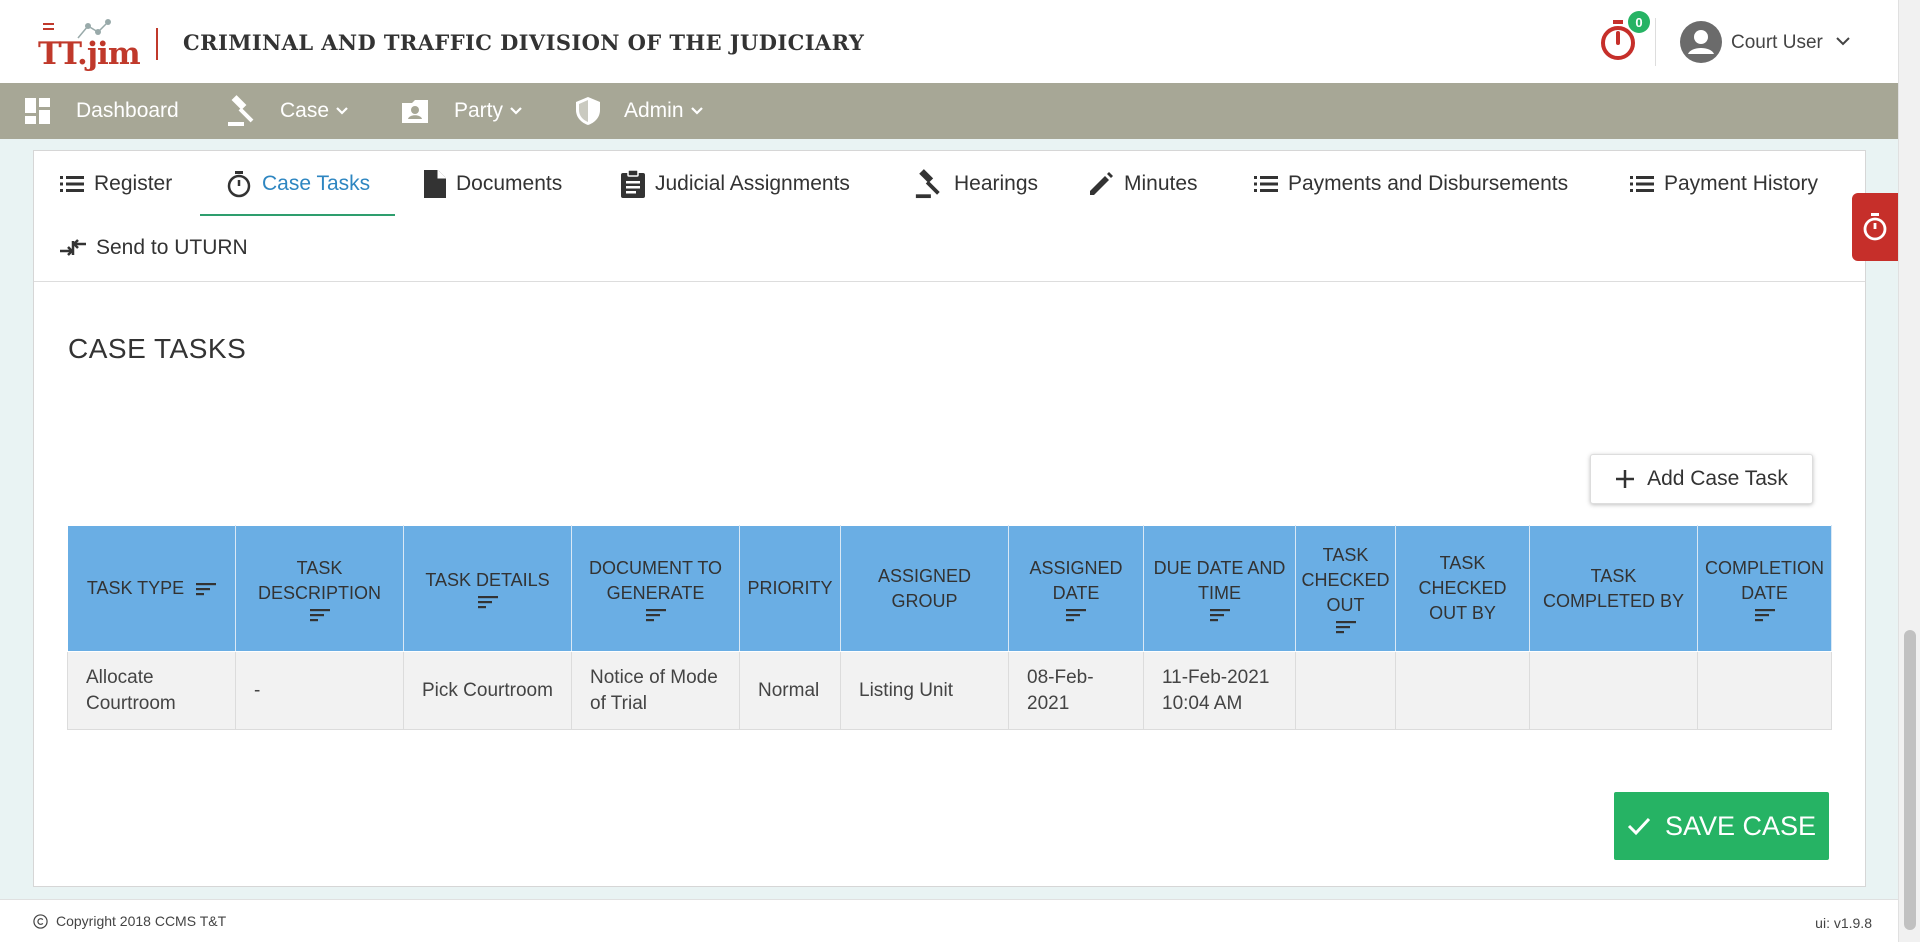 This screenshot has height=942, width=1920. Describe the element at coordinates (996, 183) in the screenshot. I see `tab-label: Hearings` at that location.